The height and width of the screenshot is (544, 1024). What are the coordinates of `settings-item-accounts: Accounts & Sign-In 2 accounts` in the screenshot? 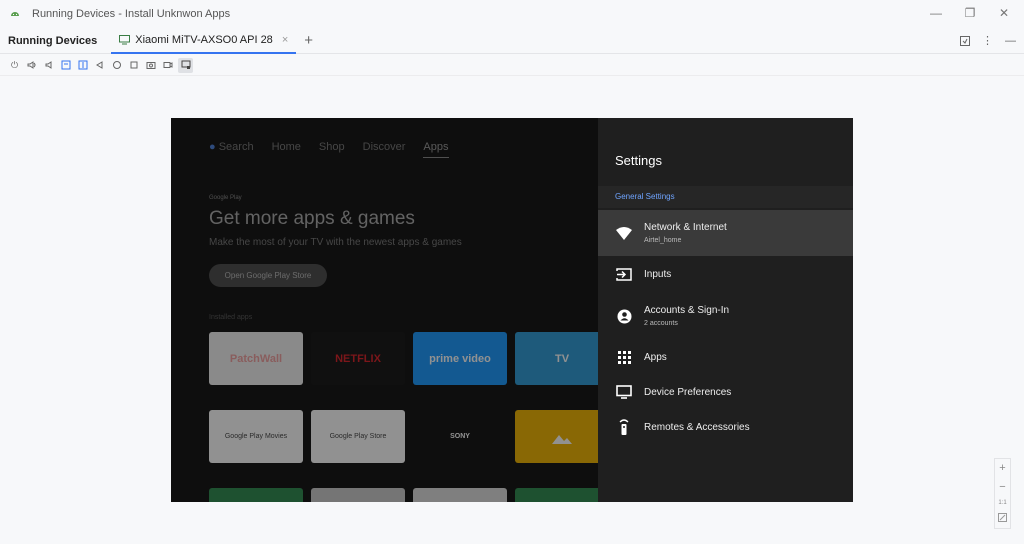 It's located at (725, 316).